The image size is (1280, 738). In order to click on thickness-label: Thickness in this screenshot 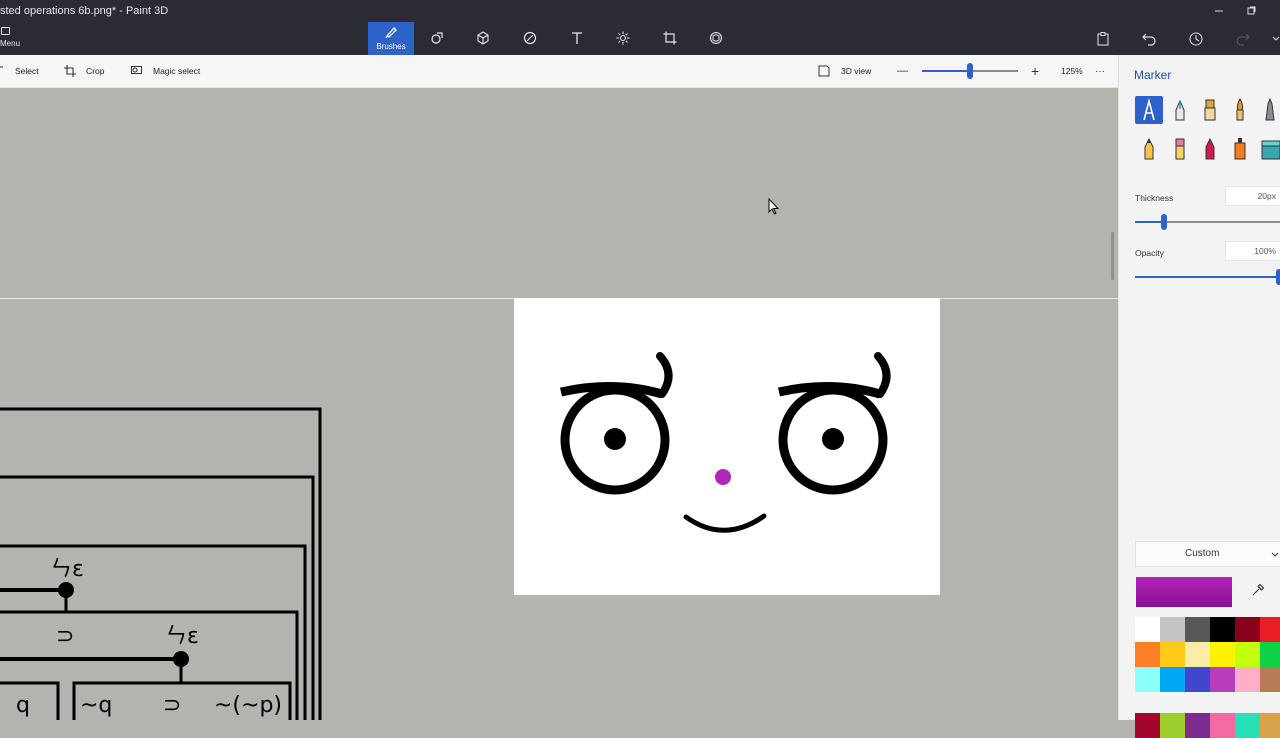, I will do `click(1154, 198)`.